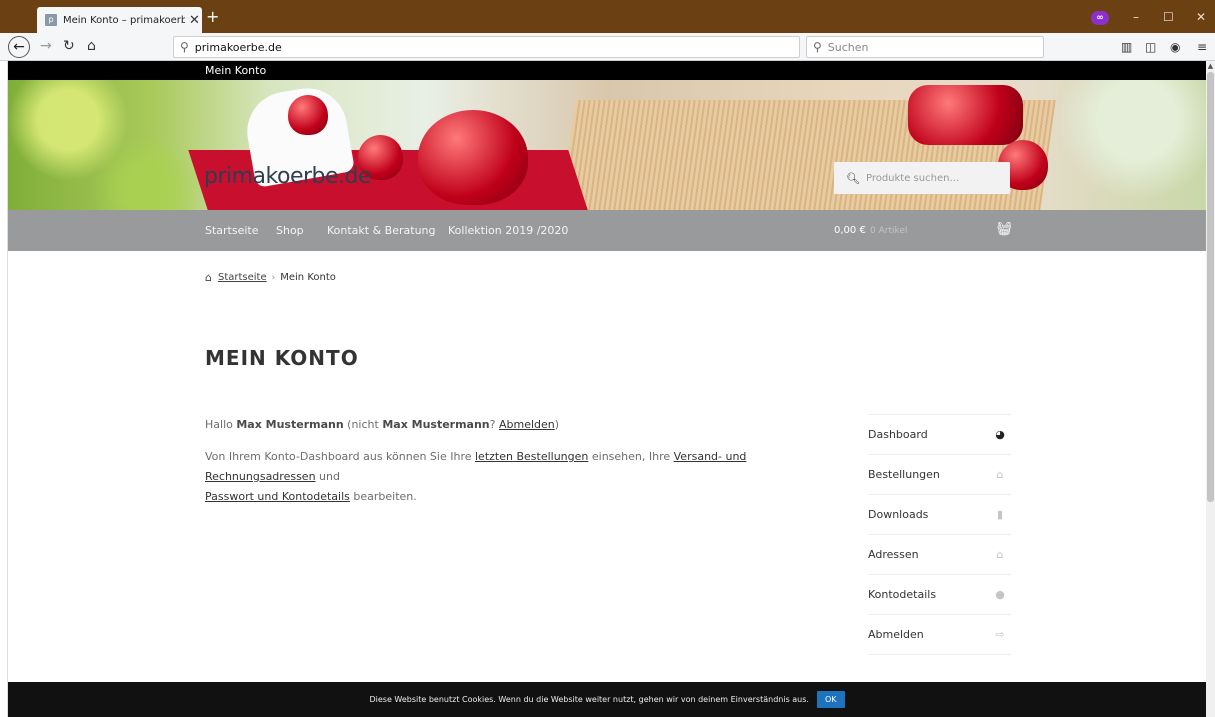 The height and width of the screenshot is (717, 1215). Describe the element at coordinates (888, 231) in the screenshot. I see `cart-count: 0 Artikel` at that location.